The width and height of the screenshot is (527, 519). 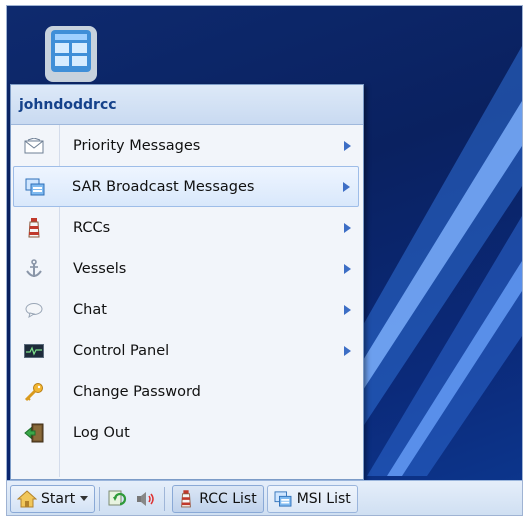 I want to click on anchor-icon, so click(x=34, y=268).